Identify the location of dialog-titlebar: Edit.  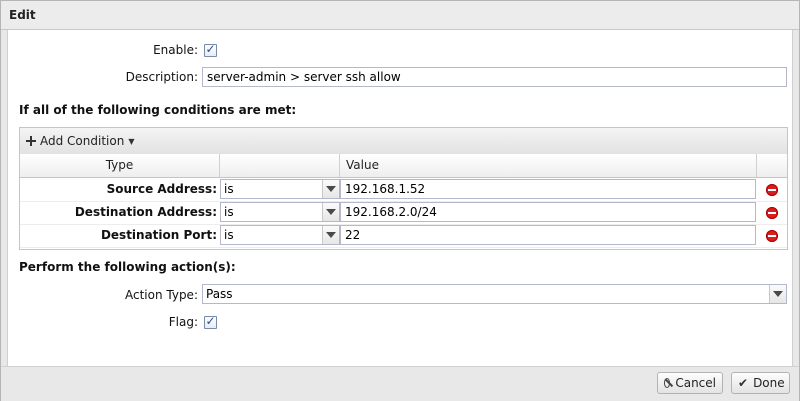
(400, 15).